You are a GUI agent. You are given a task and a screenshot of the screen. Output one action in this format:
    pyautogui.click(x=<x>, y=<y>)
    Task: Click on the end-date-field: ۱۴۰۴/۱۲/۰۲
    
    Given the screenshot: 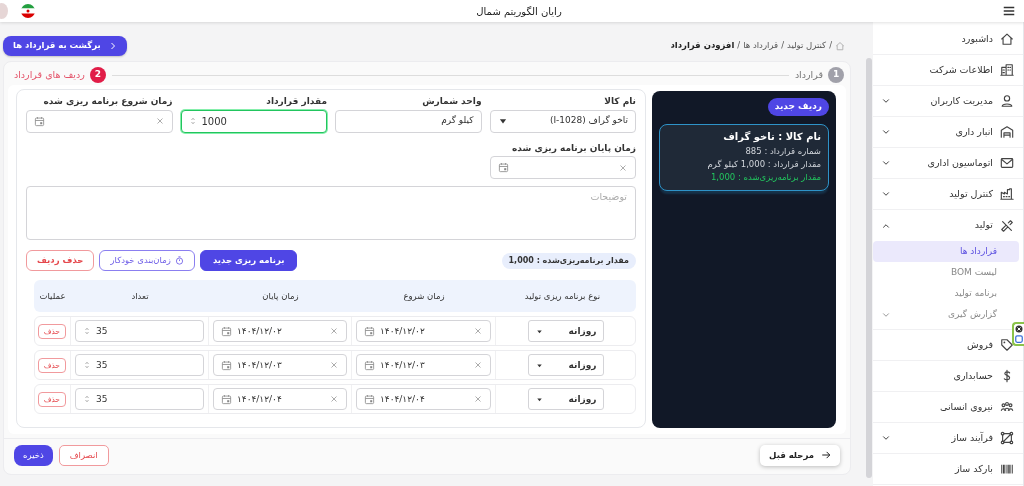 What is the action you would take?
    pyautogui.click(x=280, y=331)
    